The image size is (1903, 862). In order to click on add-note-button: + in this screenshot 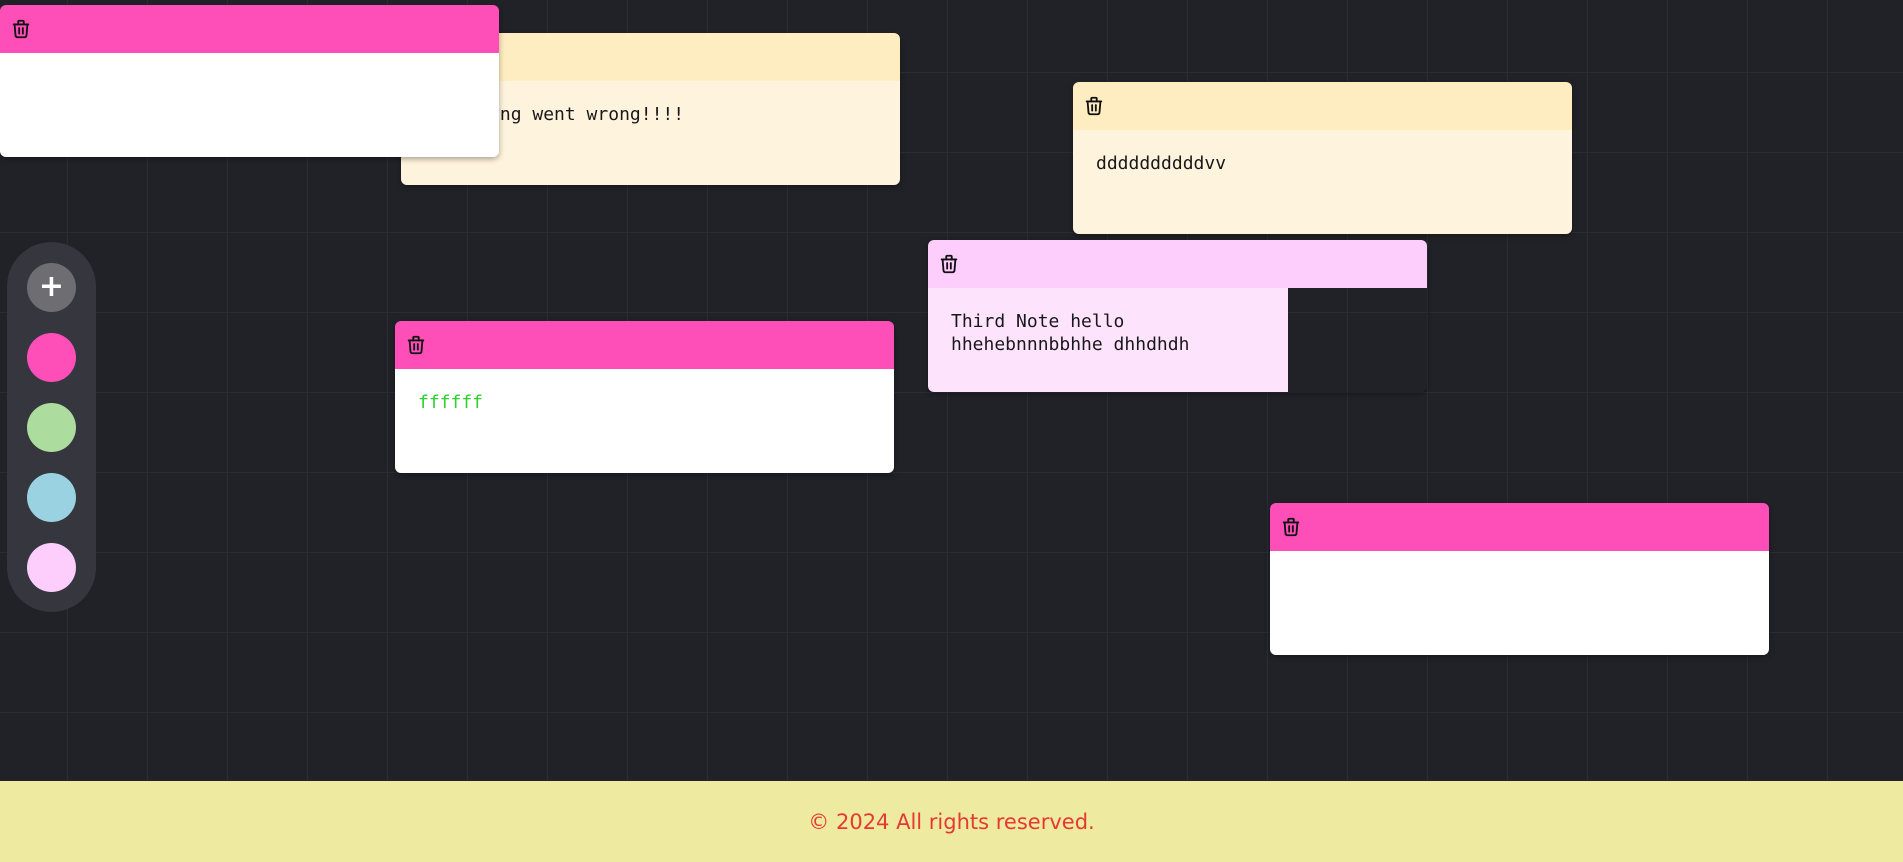, I will do `click(51, 287)`.